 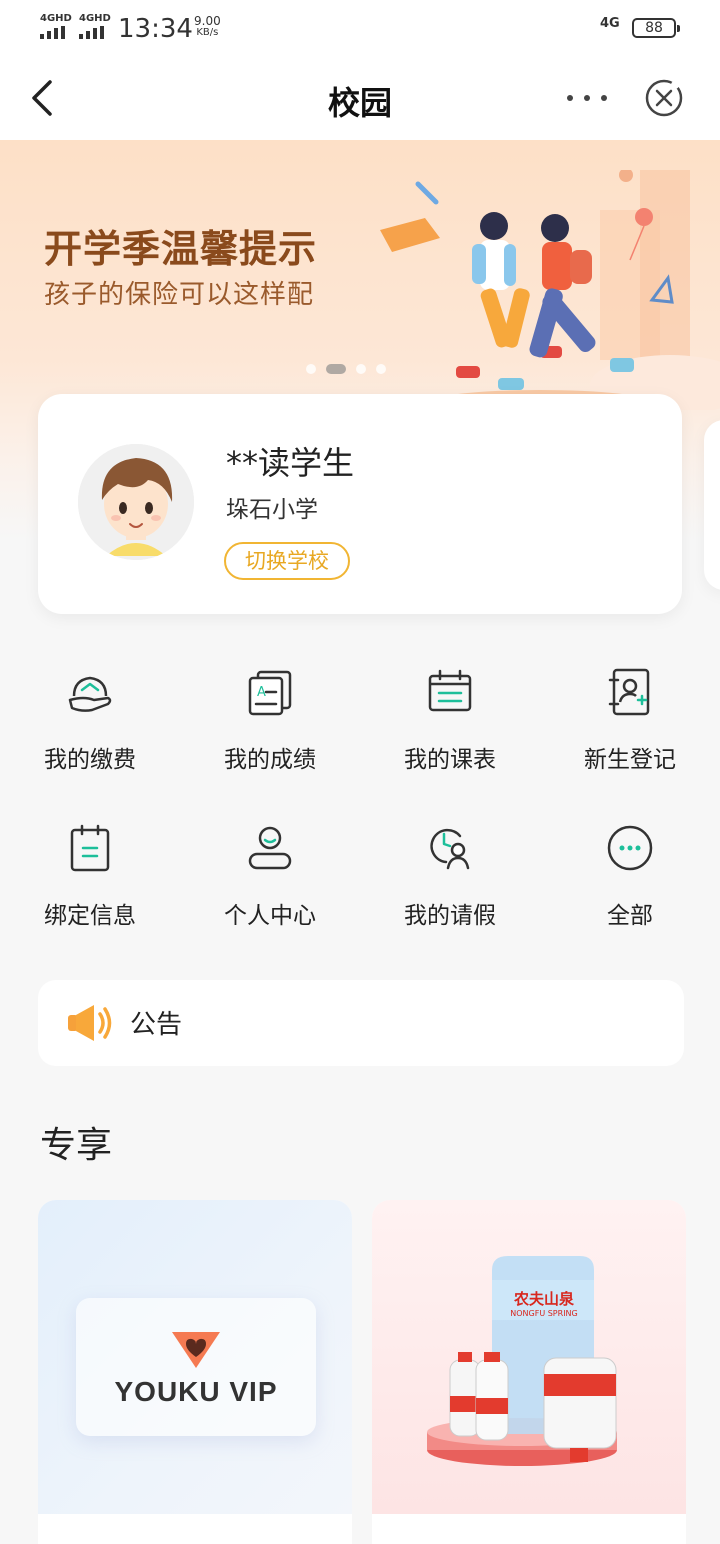 What do you see at coordinates (270, 848) in the screenshot?
I see `profile-icon` at bounding box center [270, 848].